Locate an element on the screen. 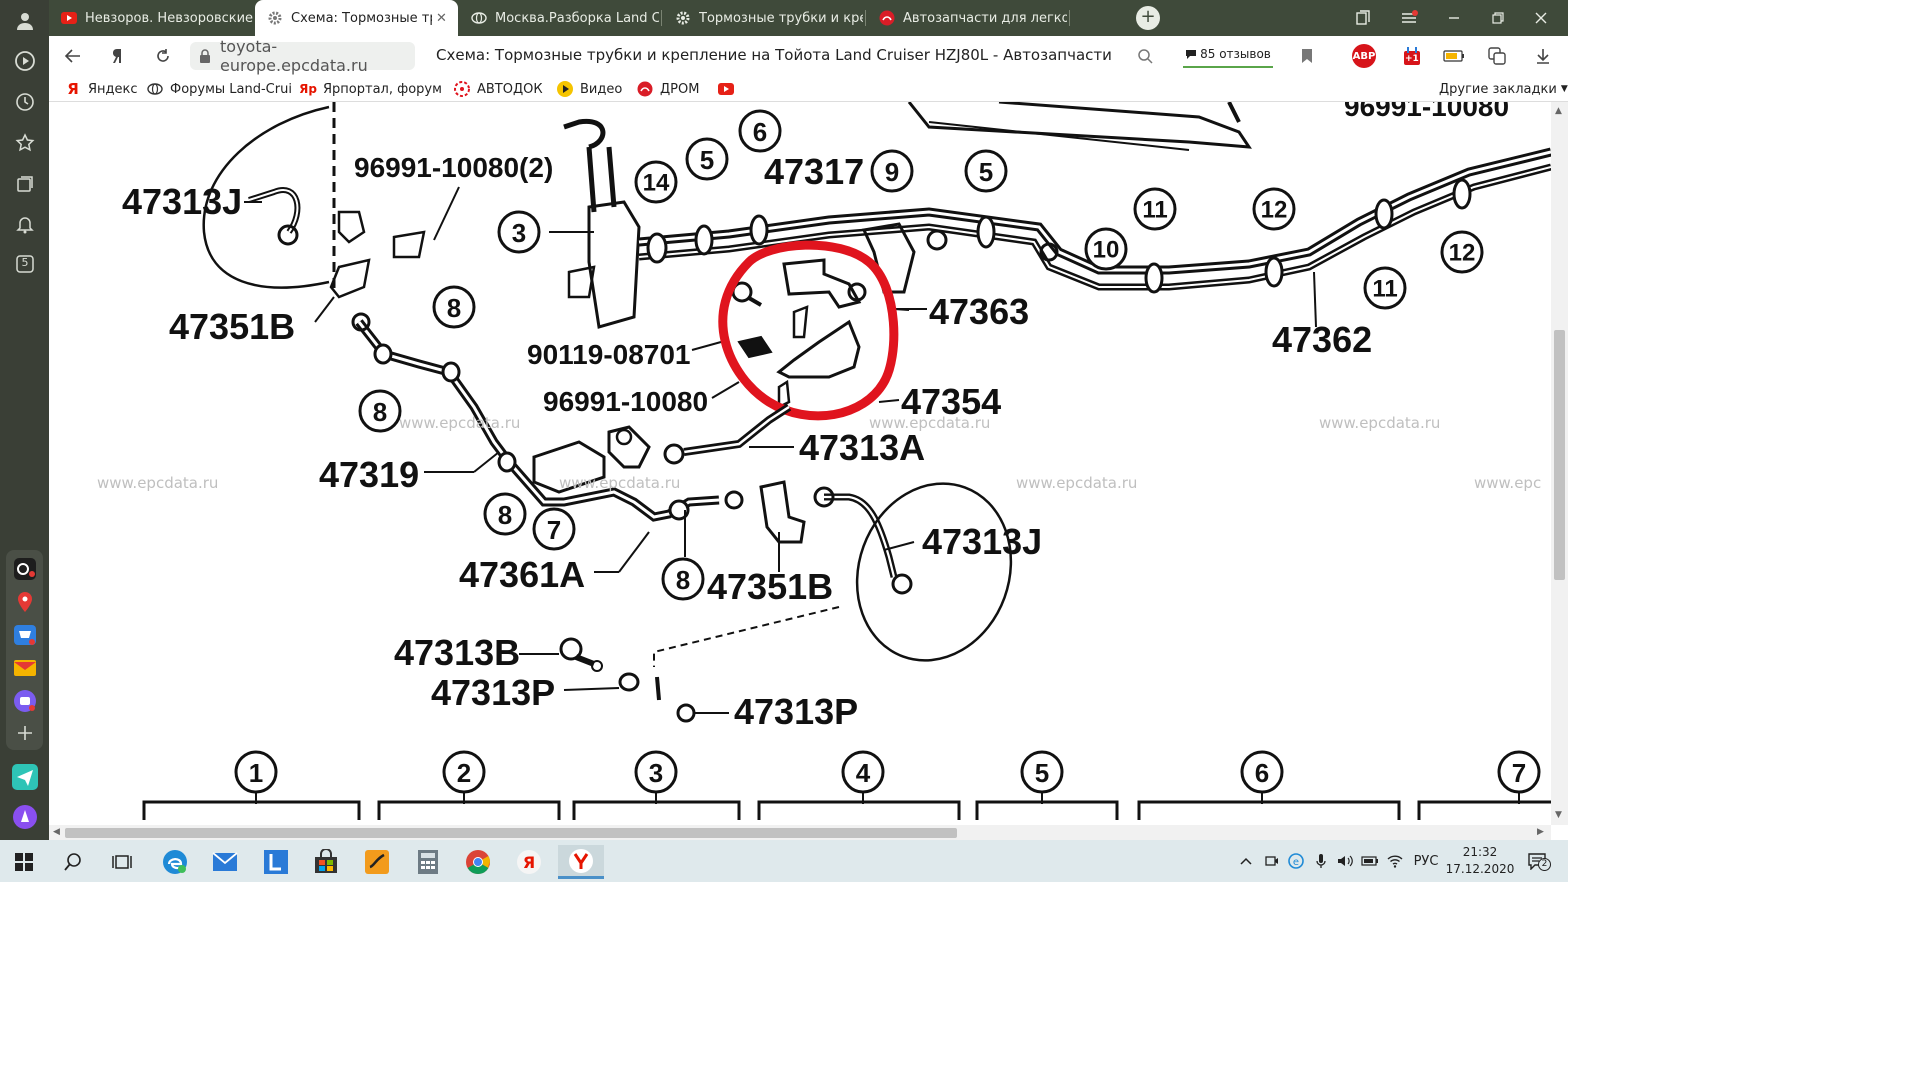 The height and width of the screenshot is (1080, 1920). store-icon is located at coordinates (326, 862).